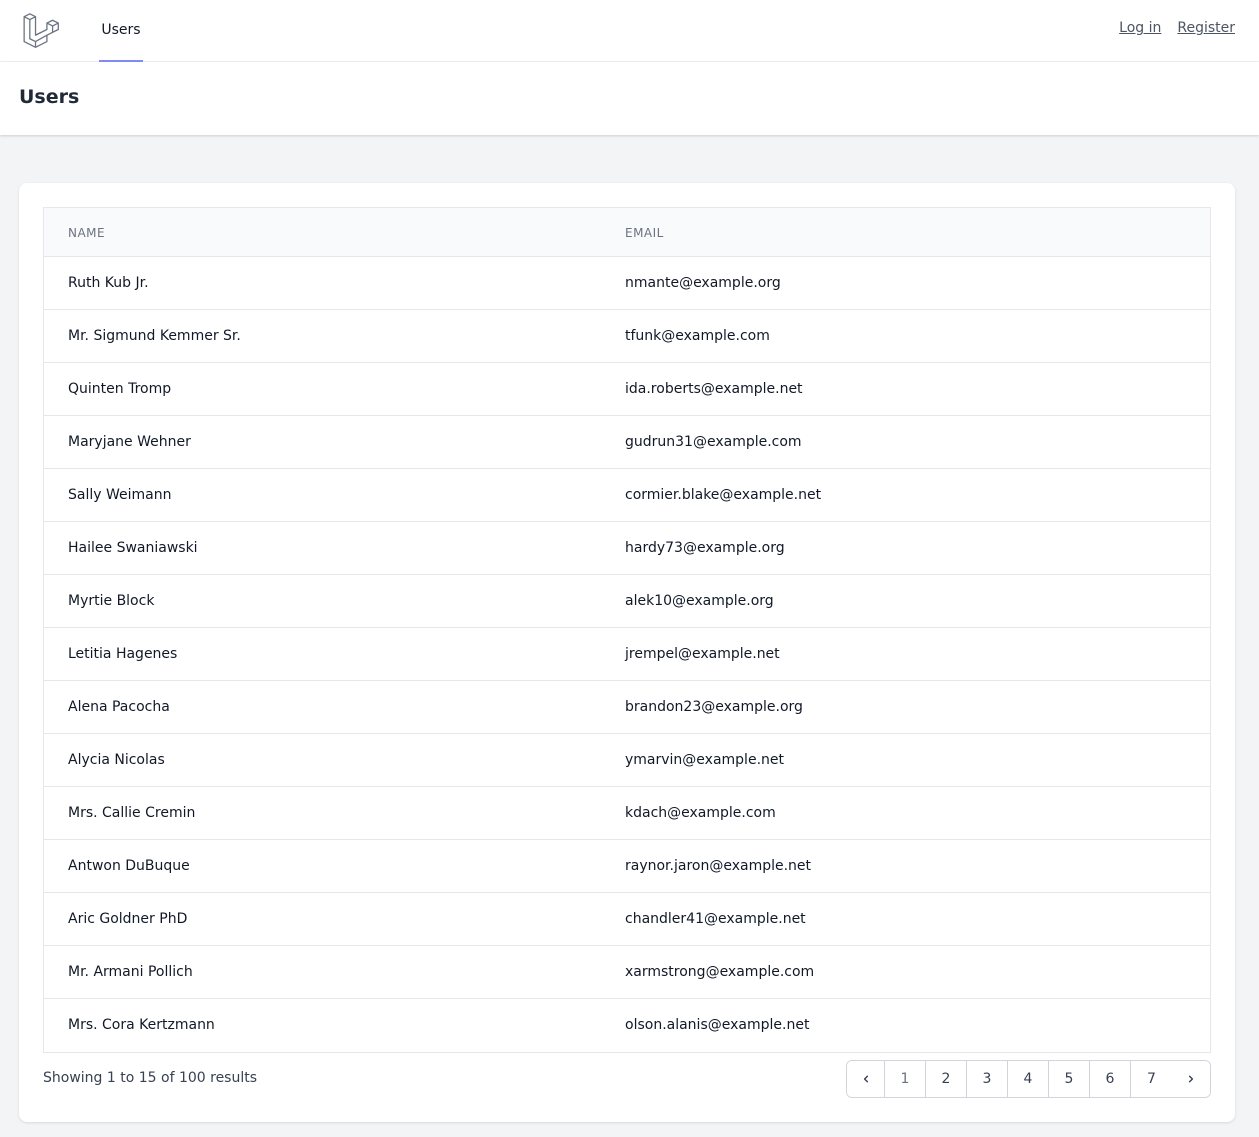  Describe the element at coordinates (120, 389) in the screenshot. I see `user-name: Quinten Tromp` at that location.